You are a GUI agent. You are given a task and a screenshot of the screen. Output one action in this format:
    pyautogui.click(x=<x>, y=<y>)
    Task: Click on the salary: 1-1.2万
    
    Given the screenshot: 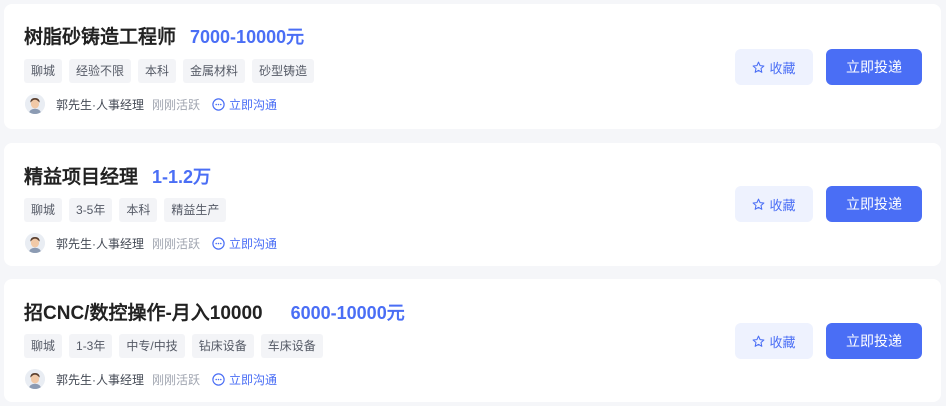 What is the action you would take?
    pyautogui.click(x=182, y=177)
    